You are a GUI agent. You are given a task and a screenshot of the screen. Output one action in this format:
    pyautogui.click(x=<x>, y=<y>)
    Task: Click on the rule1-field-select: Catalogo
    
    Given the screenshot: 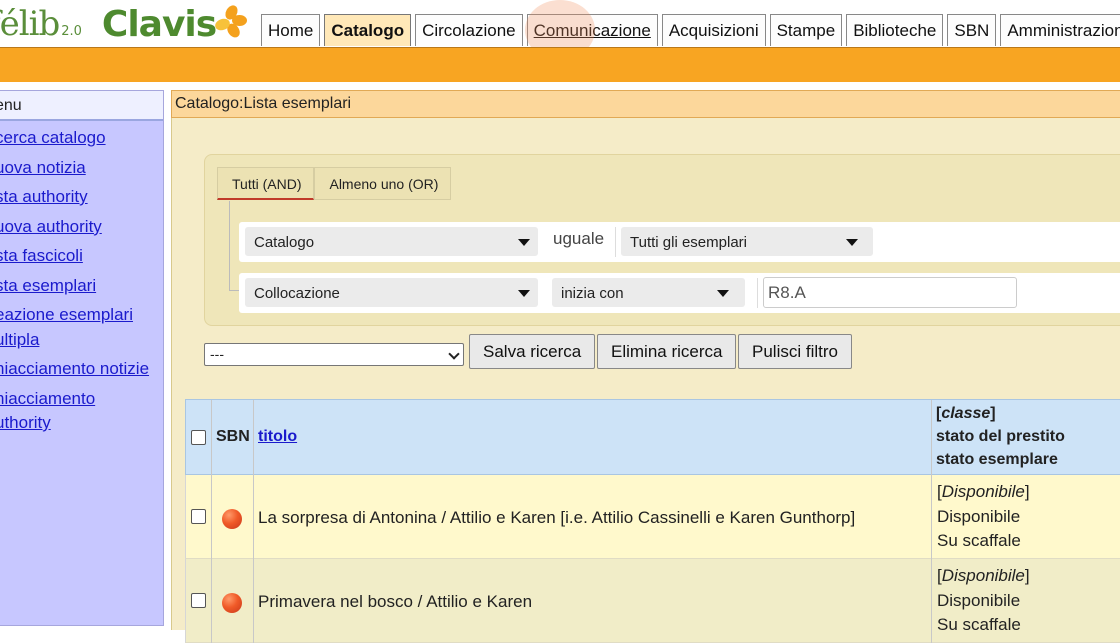 What is the action you would take?
    pyautogui.click(x=391, y=241)
    